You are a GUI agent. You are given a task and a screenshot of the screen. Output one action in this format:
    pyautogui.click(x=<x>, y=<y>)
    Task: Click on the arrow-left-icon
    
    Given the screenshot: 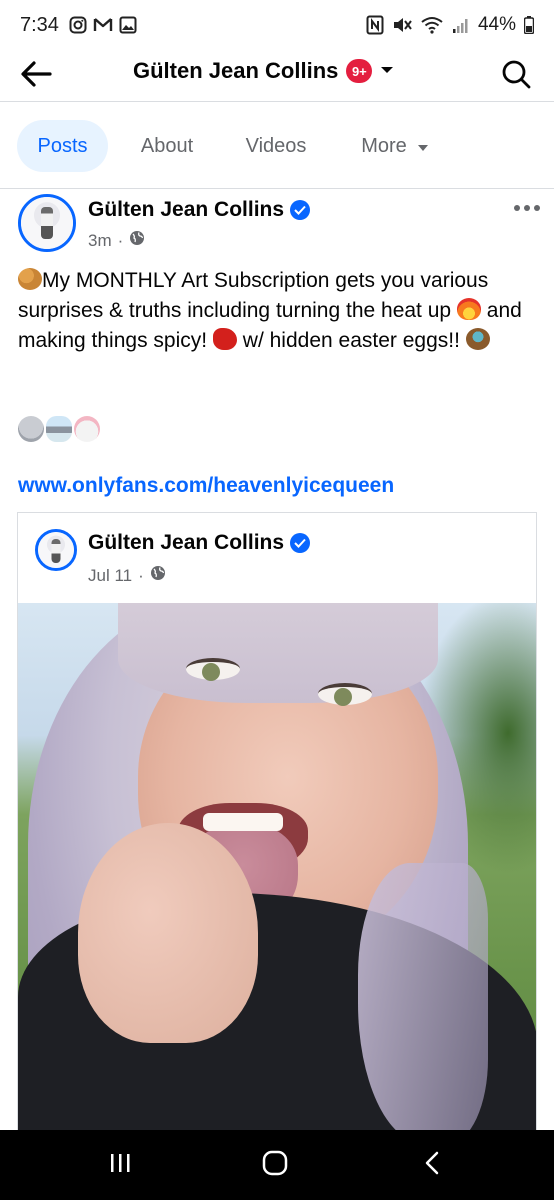 What is the action you would take?
    pyautogui.click(x=36, y=76)
    